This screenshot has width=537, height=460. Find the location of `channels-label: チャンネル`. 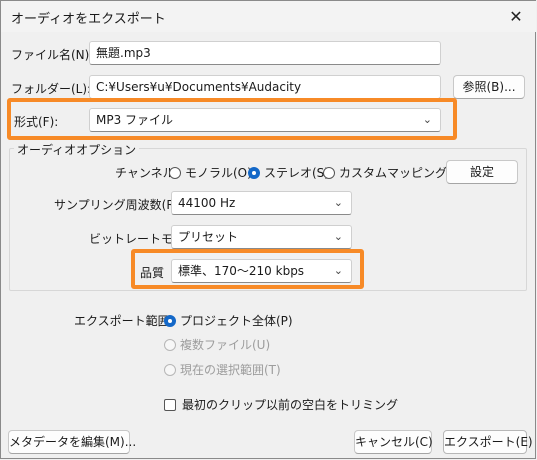

channels-label: チャンネル is located at coordinates (145, 173).